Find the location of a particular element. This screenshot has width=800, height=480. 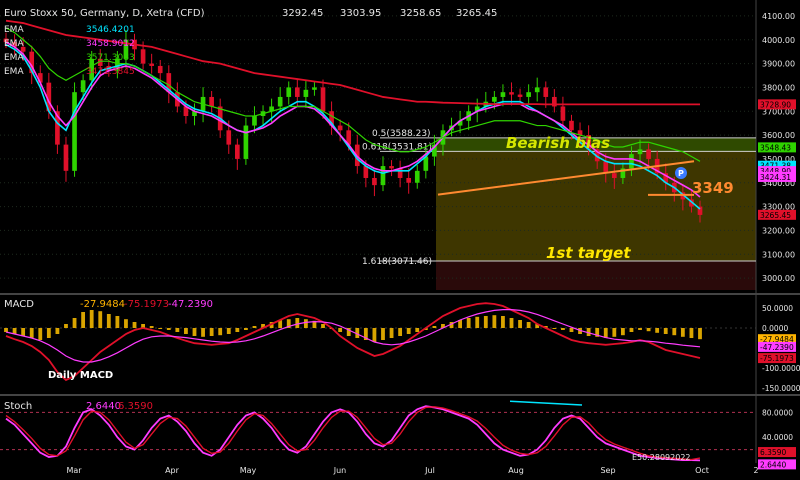

time-tick-label: May is located at coordinates (248, 470).